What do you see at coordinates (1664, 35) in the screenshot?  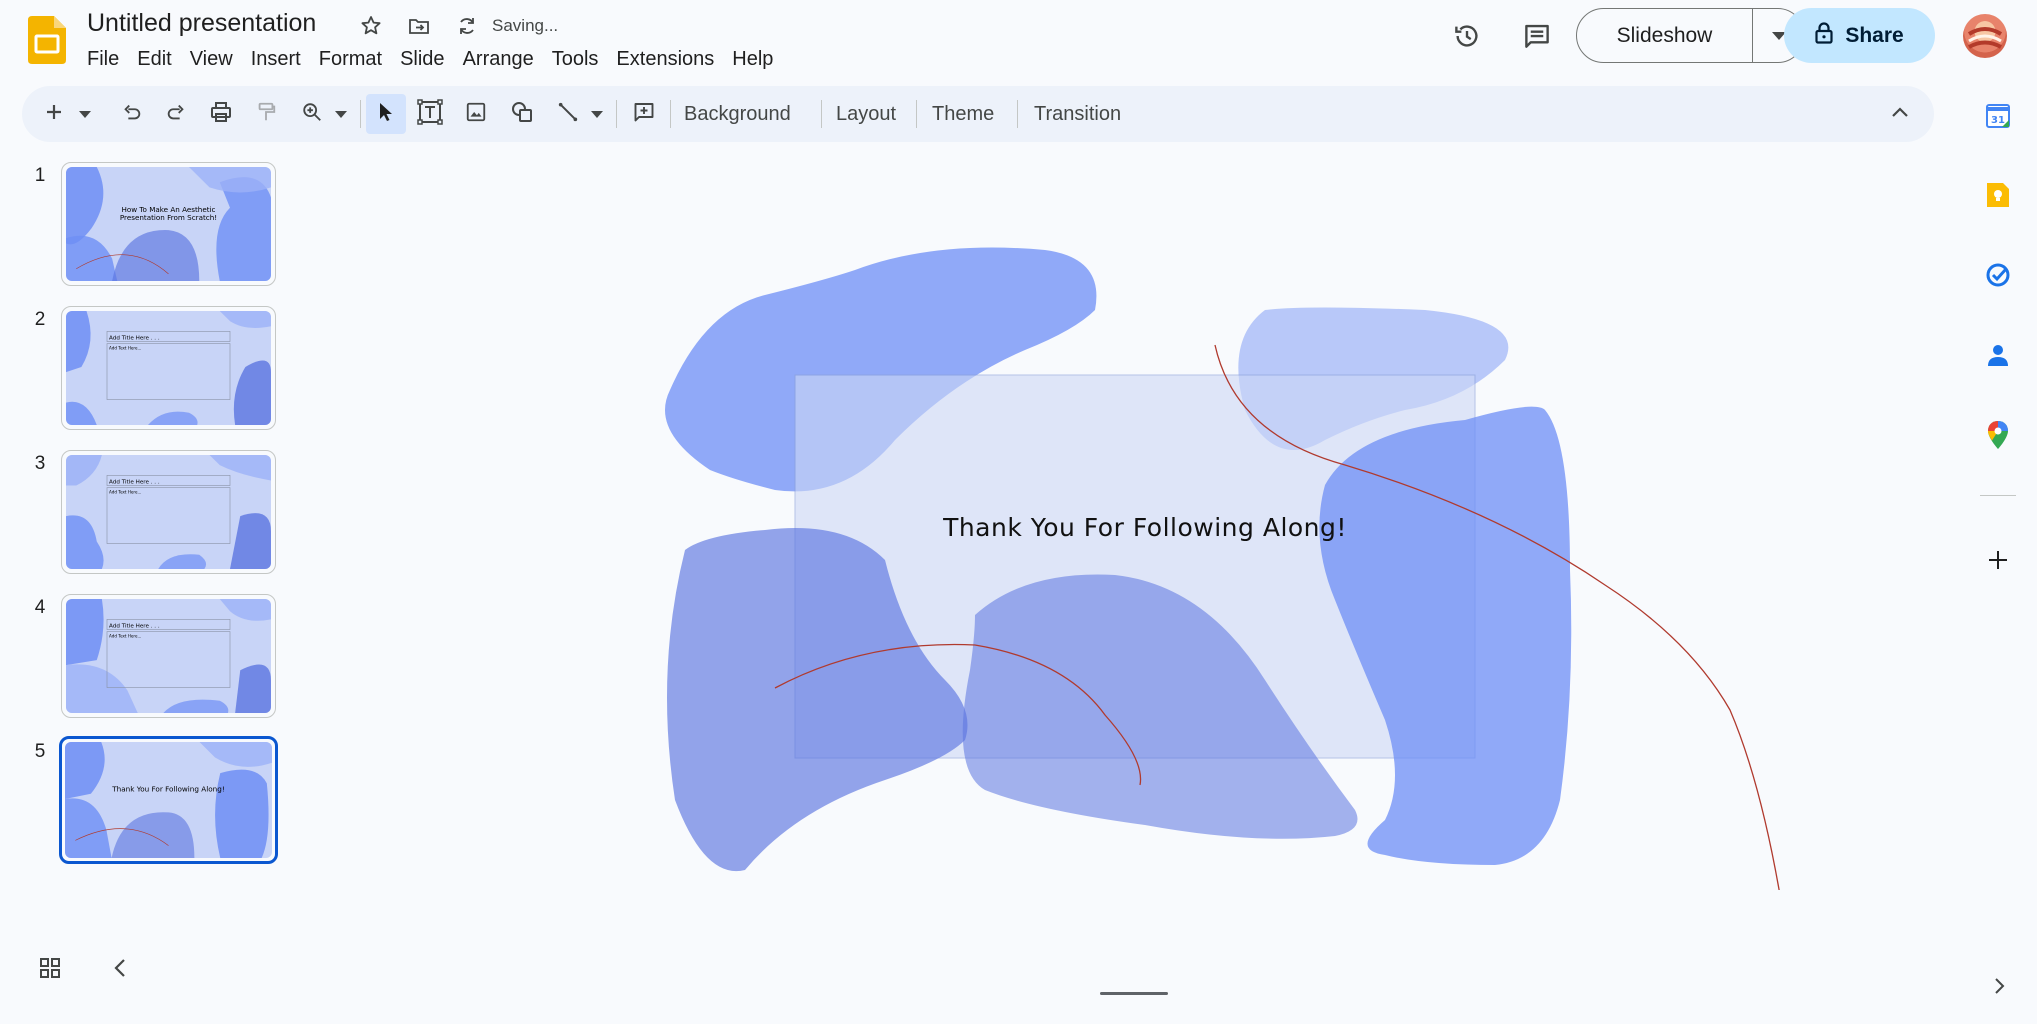 I see `slideshow-button: Slideshow` at bounding box center [1664, 35].